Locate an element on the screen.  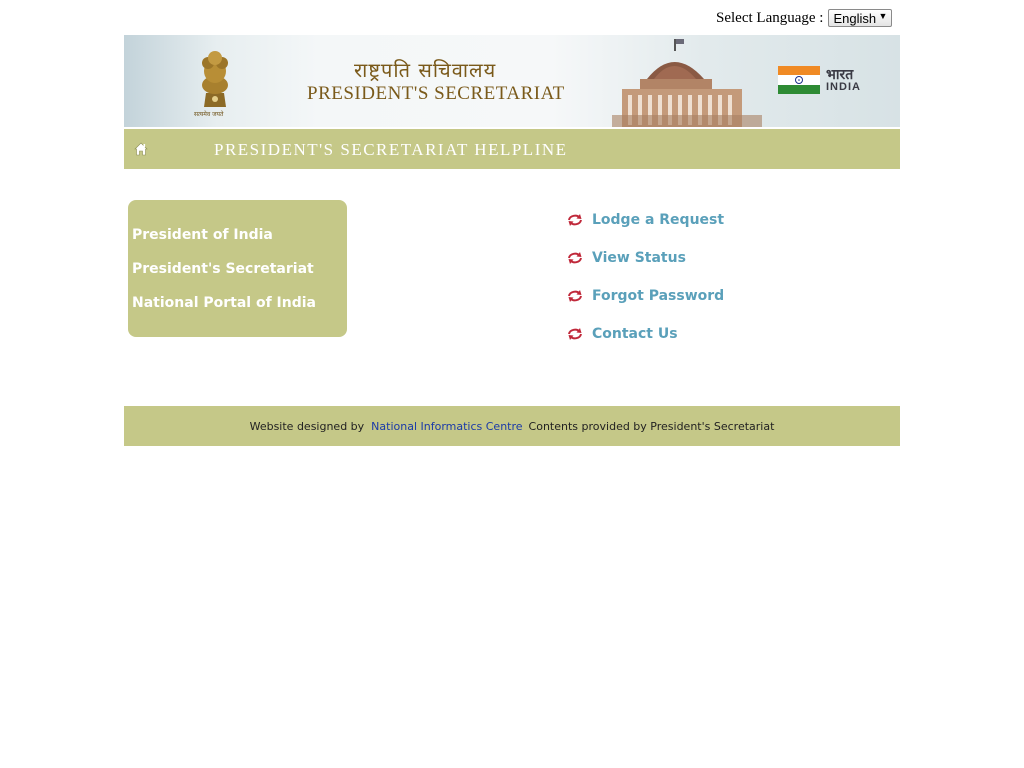
india-logo-english: INDIA is located at coordinates (843, 86).